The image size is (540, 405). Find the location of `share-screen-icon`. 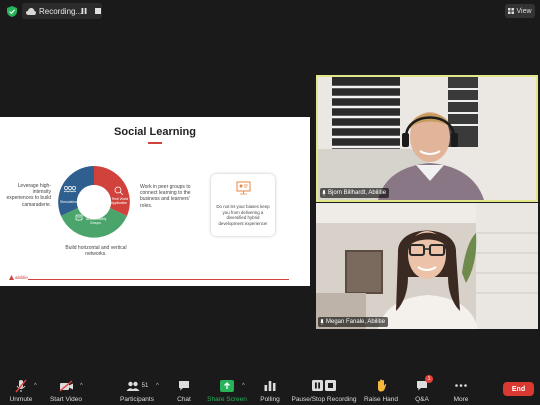

share-screen-icon is located at coordinates (227, 385).